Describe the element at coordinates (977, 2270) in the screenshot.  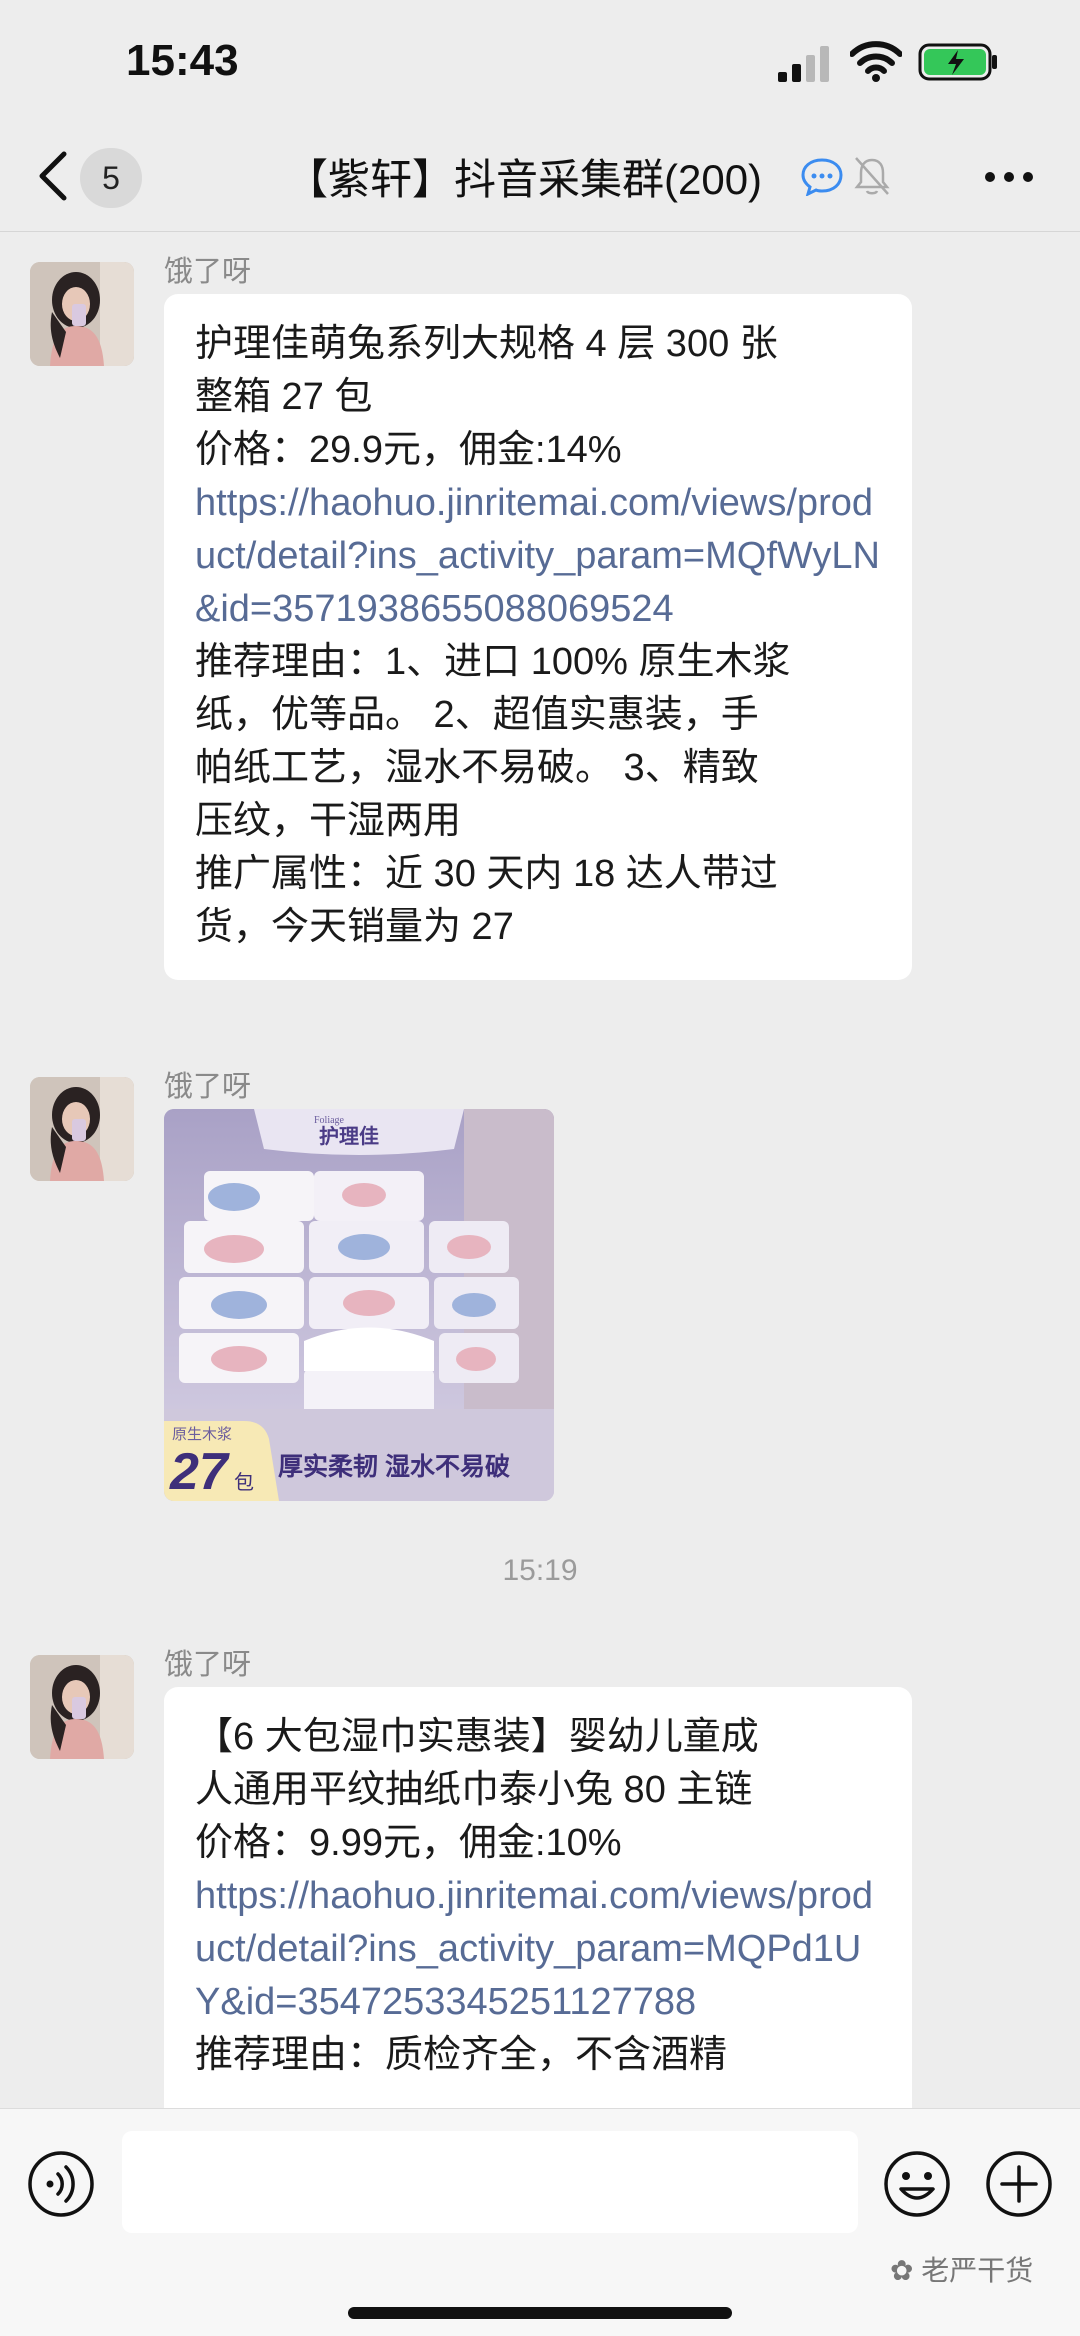
I see `watermark-text: 老严干货` at that location.